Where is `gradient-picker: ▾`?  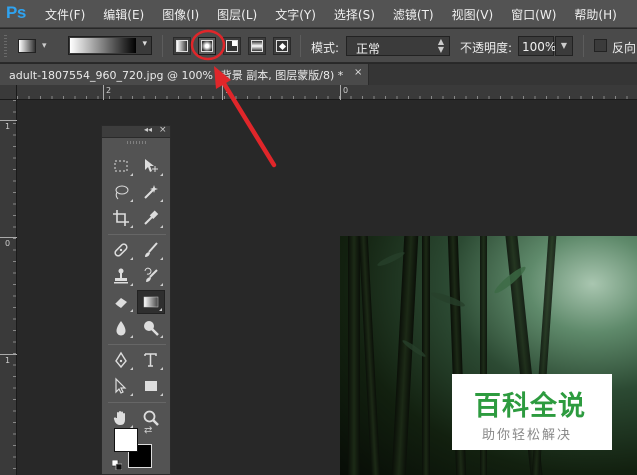 gradient-picker: ▾ is located at coordinates (110, 45).